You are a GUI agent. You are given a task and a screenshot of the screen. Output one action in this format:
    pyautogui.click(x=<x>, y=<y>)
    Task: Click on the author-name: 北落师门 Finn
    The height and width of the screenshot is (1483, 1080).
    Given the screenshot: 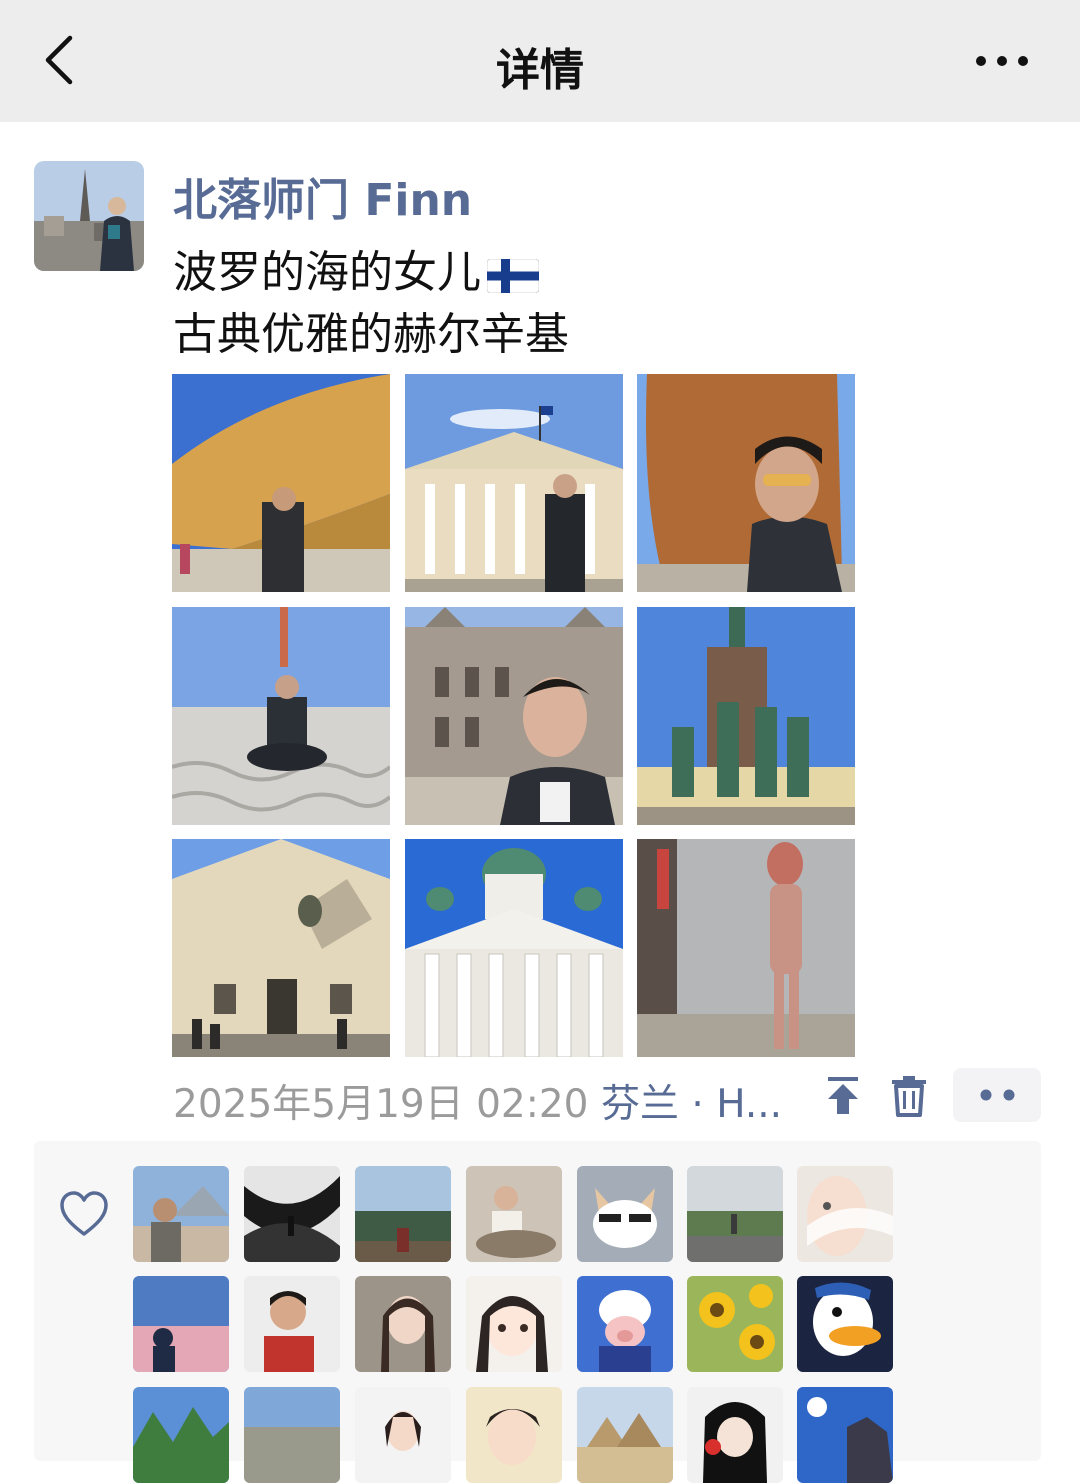 What is the action you would take?
    pyautogui.click(x=322, y=196)
    